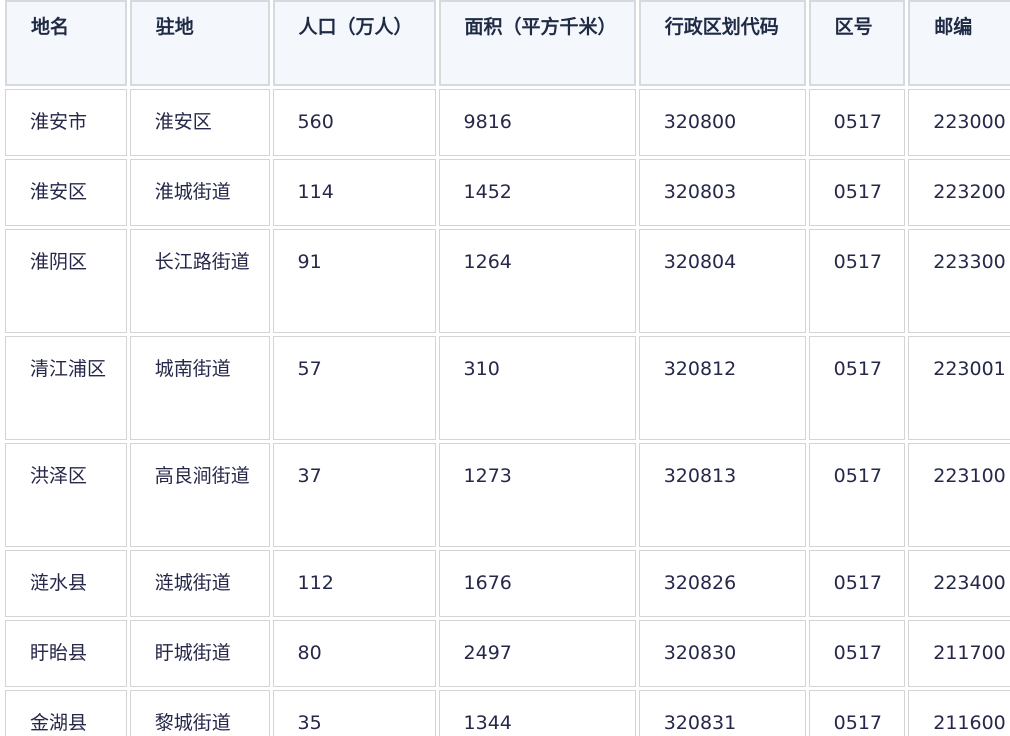 Image resolution: width=1010 pixels, height=736 pixels. What do you see at coordinates (199, 122) in the screenshot?
I see `cell-seat: 淮安区` at bounding box center [199, 122].